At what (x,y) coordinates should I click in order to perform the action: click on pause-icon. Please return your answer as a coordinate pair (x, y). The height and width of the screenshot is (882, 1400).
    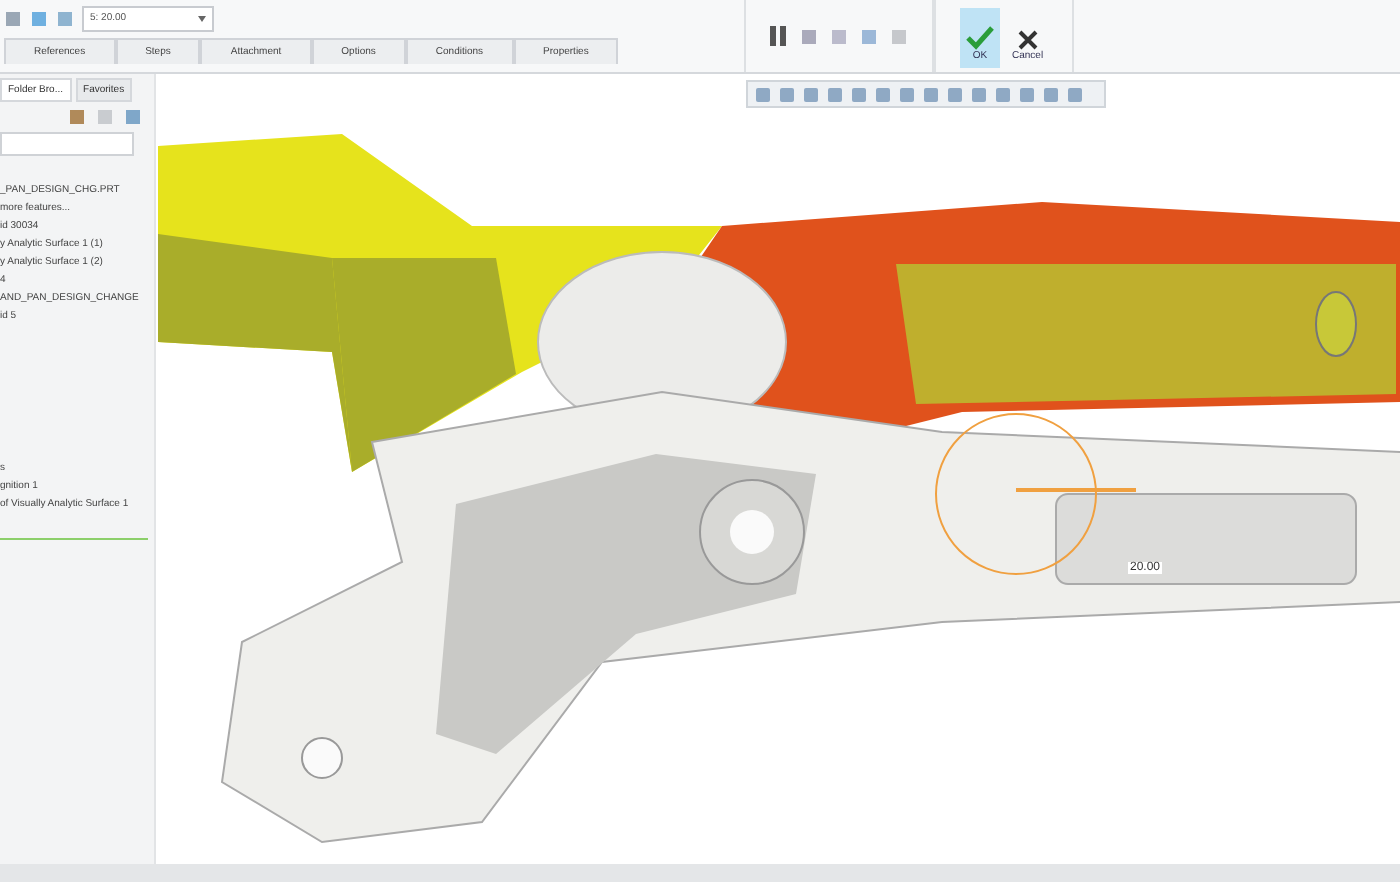
    Looking at the image, I should click on (779, 36).